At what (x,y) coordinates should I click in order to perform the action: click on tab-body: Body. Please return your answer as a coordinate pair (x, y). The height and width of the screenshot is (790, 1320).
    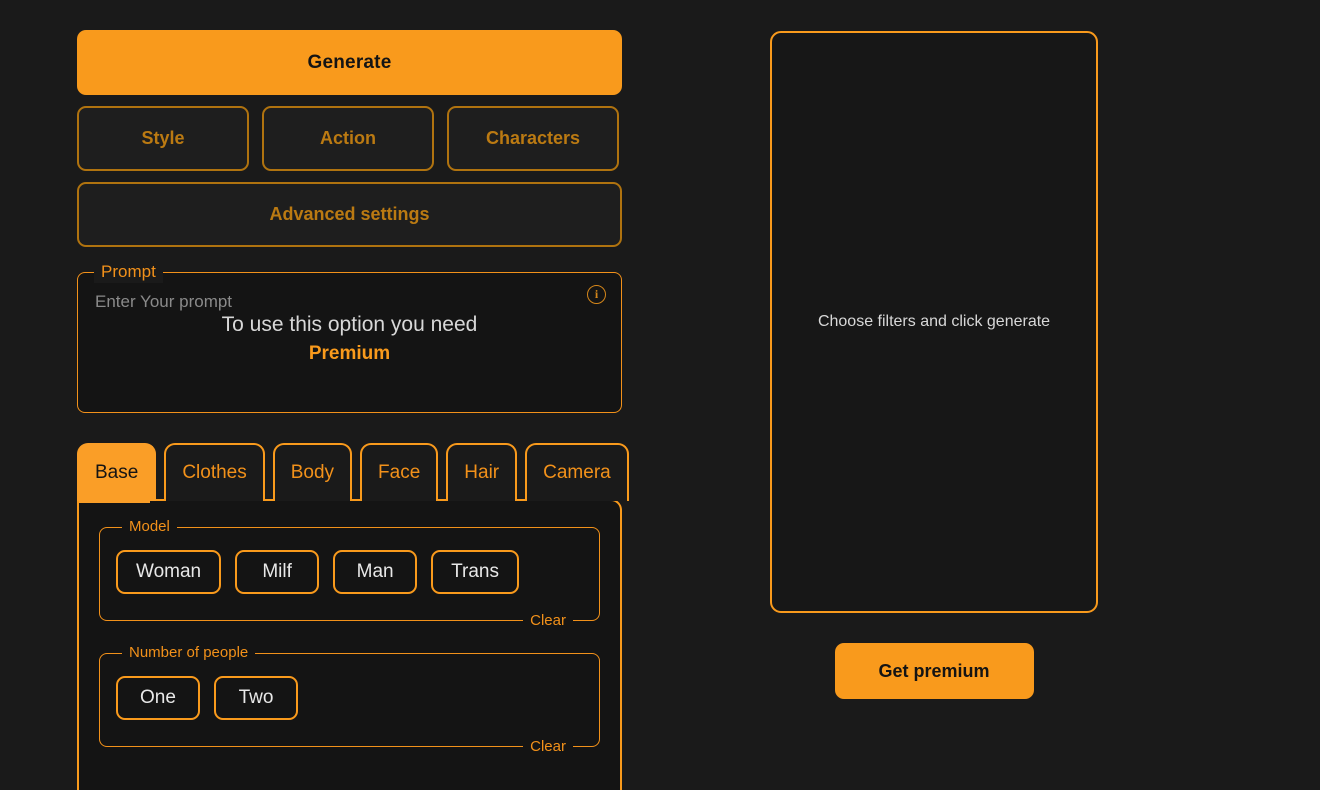
    Looking at the image, I should click on (312, 472).